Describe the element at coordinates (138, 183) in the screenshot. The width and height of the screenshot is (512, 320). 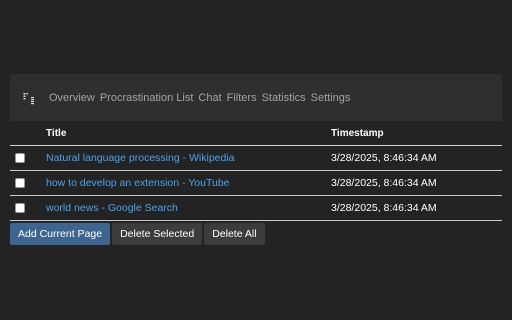
I see `row-title-link: how to develop an extension - YouTube` at that location.